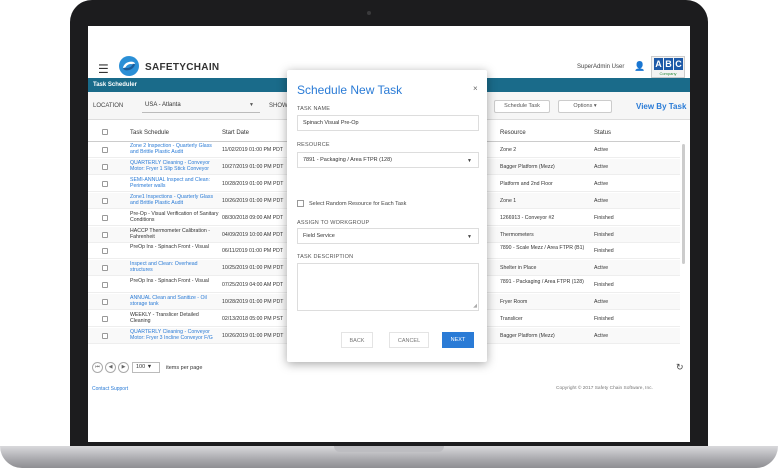  Describe the element at coordinates (658, 64) in the screenshot. I see `company-logo-letter: A` at that location.